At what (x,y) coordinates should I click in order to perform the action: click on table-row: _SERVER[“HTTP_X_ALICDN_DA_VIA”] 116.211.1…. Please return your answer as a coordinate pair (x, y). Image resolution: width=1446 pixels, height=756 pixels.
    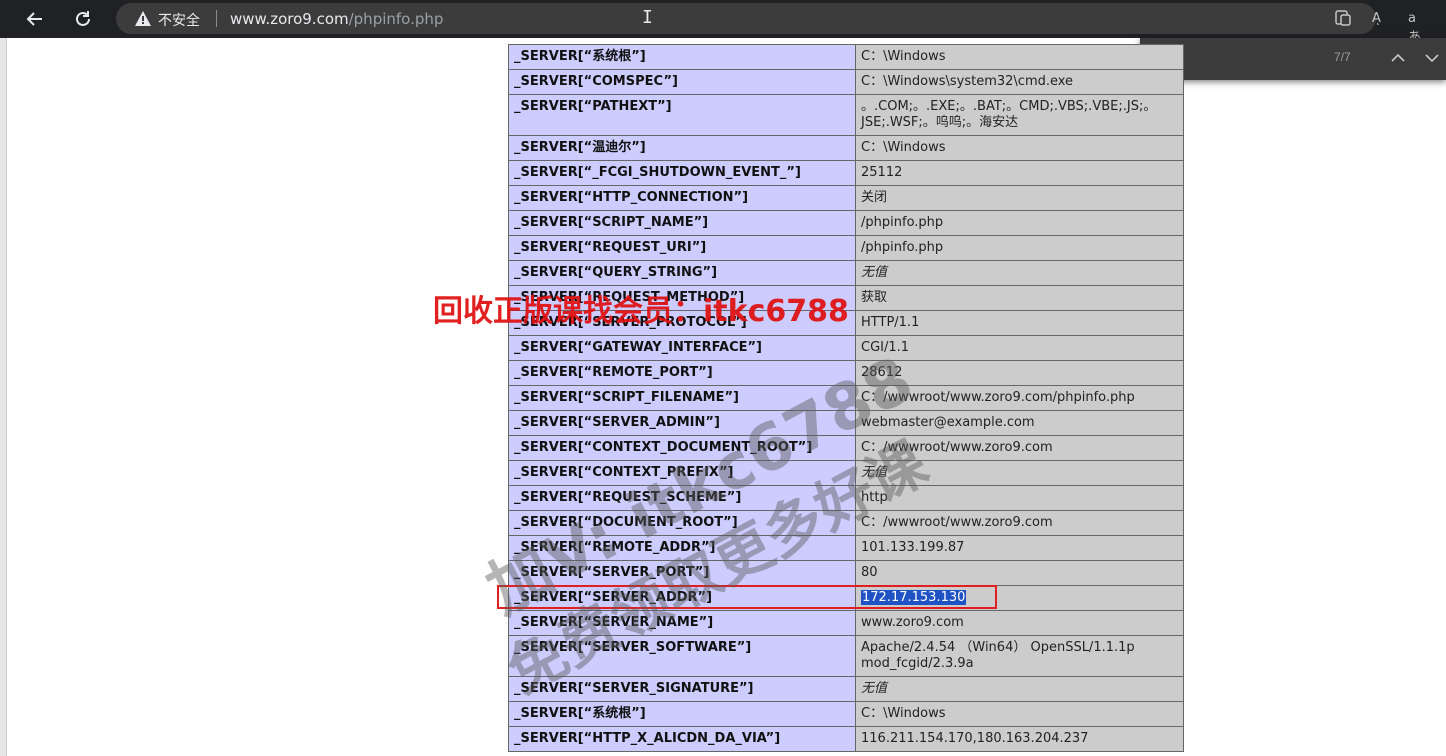
    Looking at the image, I should click on (845, 739).